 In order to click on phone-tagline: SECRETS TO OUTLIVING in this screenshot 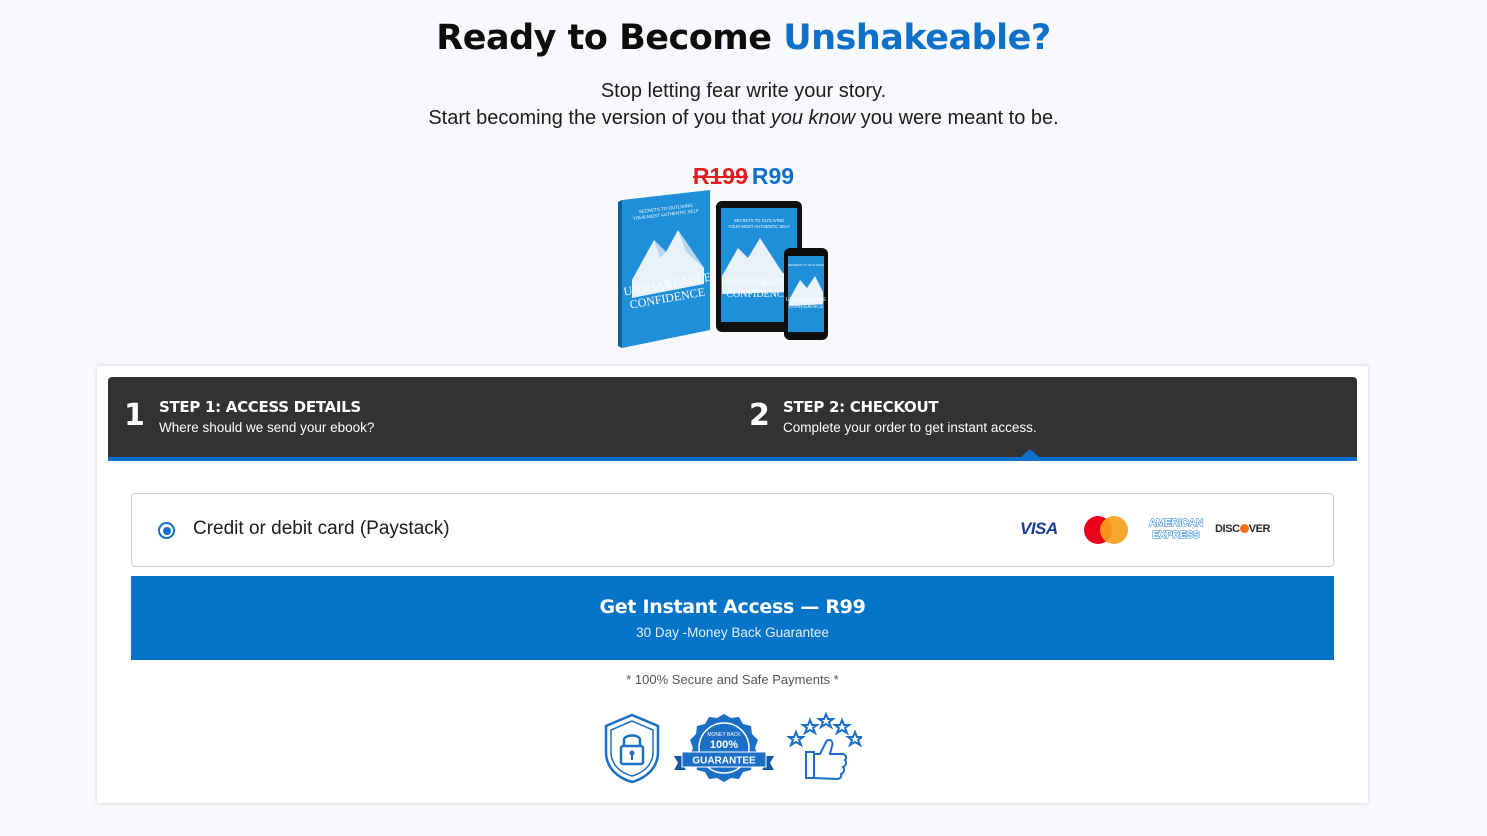, I will do `click(806, 265)`.